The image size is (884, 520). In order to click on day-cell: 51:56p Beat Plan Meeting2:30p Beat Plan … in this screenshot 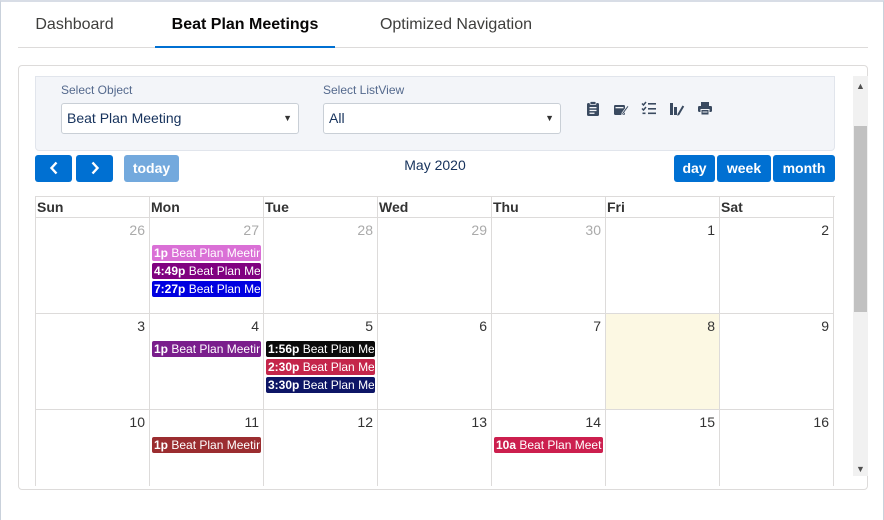, I will do `click(321, 362)`.